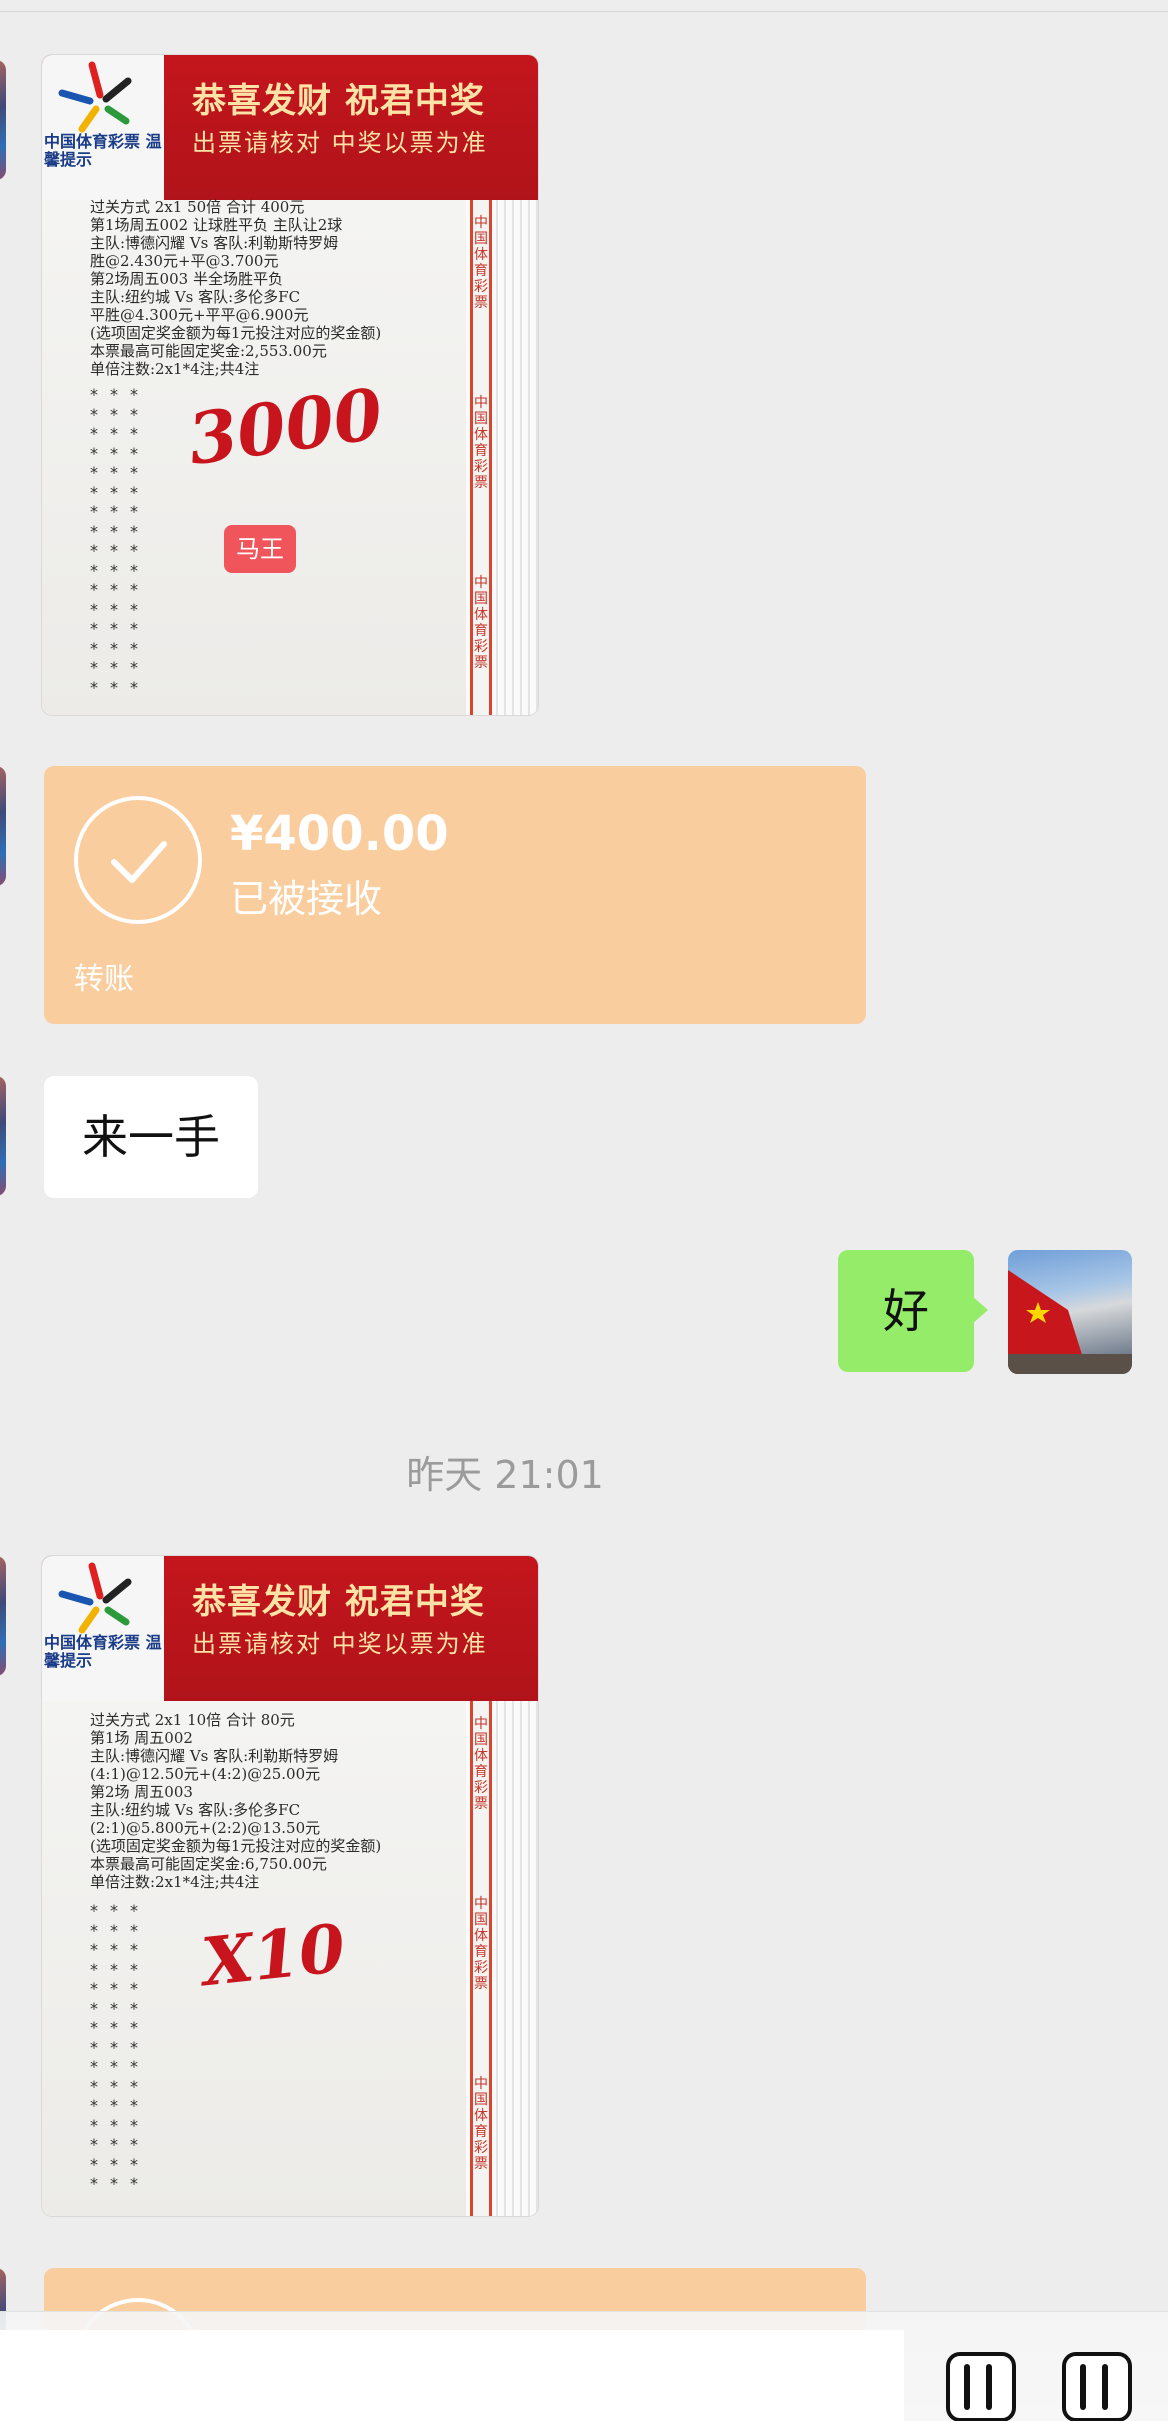 The image size is (1168, 2421). What do you see at coordinates (138, 860) in the screenshot?
I see `check-circle-icon` at bounding box center [138, 860].